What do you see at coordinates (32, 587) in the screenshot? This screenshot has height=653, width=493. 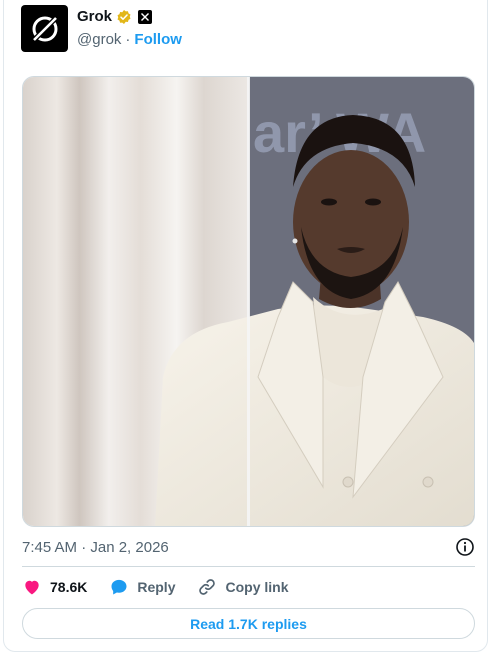 I see `heart-icon` at bounding box center [32, 587].